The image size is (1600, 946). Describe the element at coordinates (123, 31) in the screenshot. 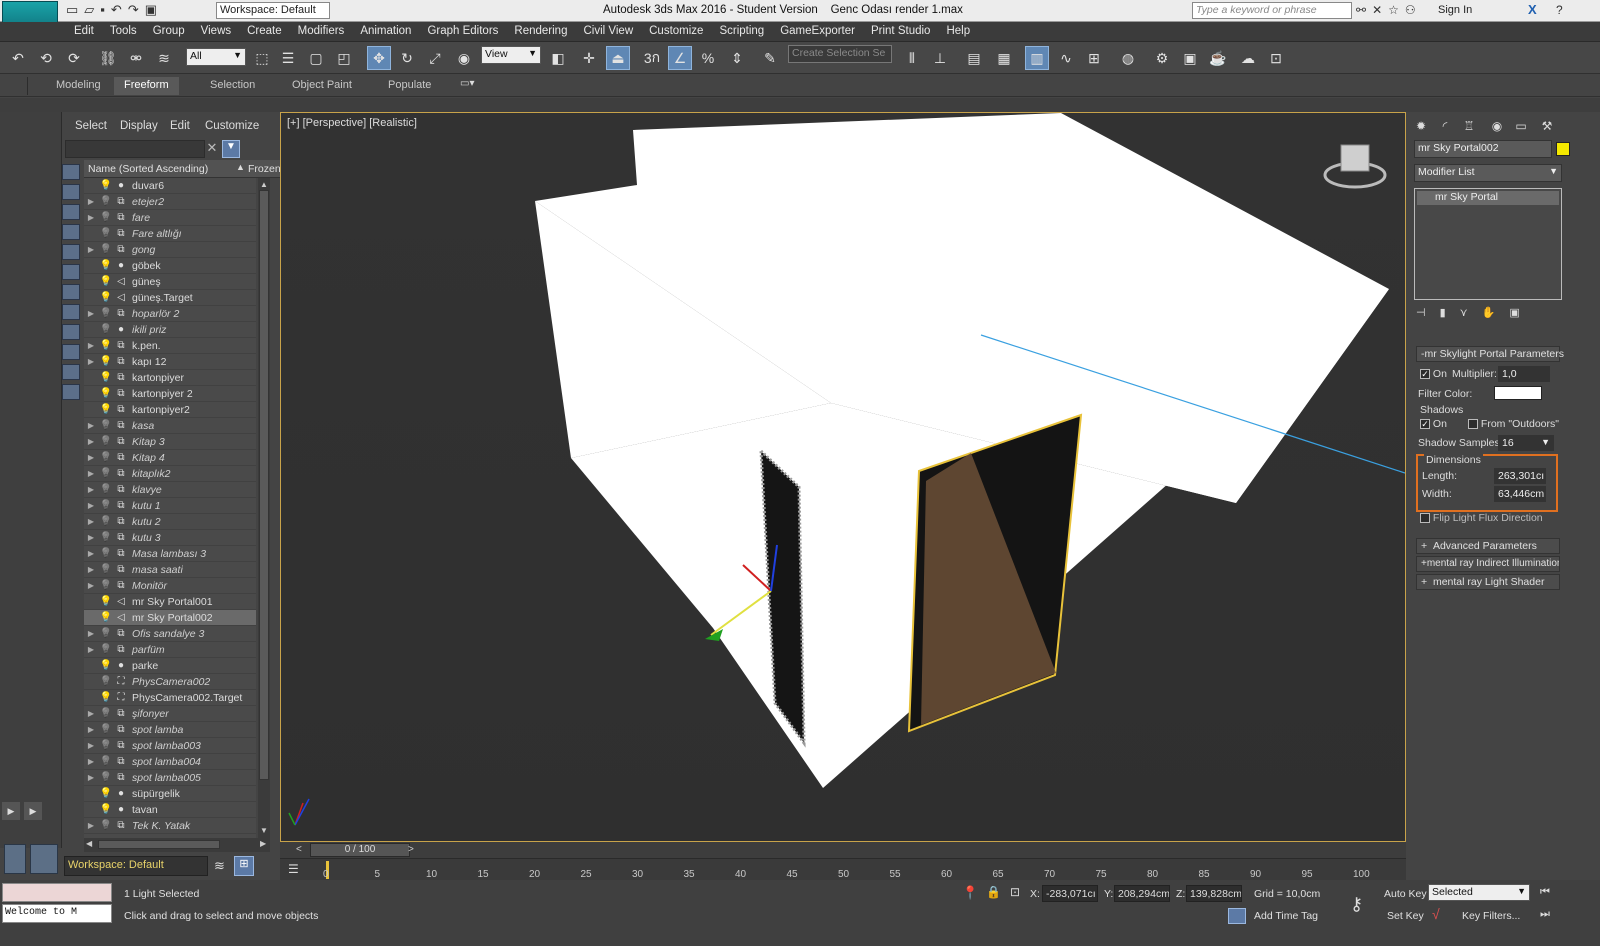

I see `menu-tools: Tools` at that location.